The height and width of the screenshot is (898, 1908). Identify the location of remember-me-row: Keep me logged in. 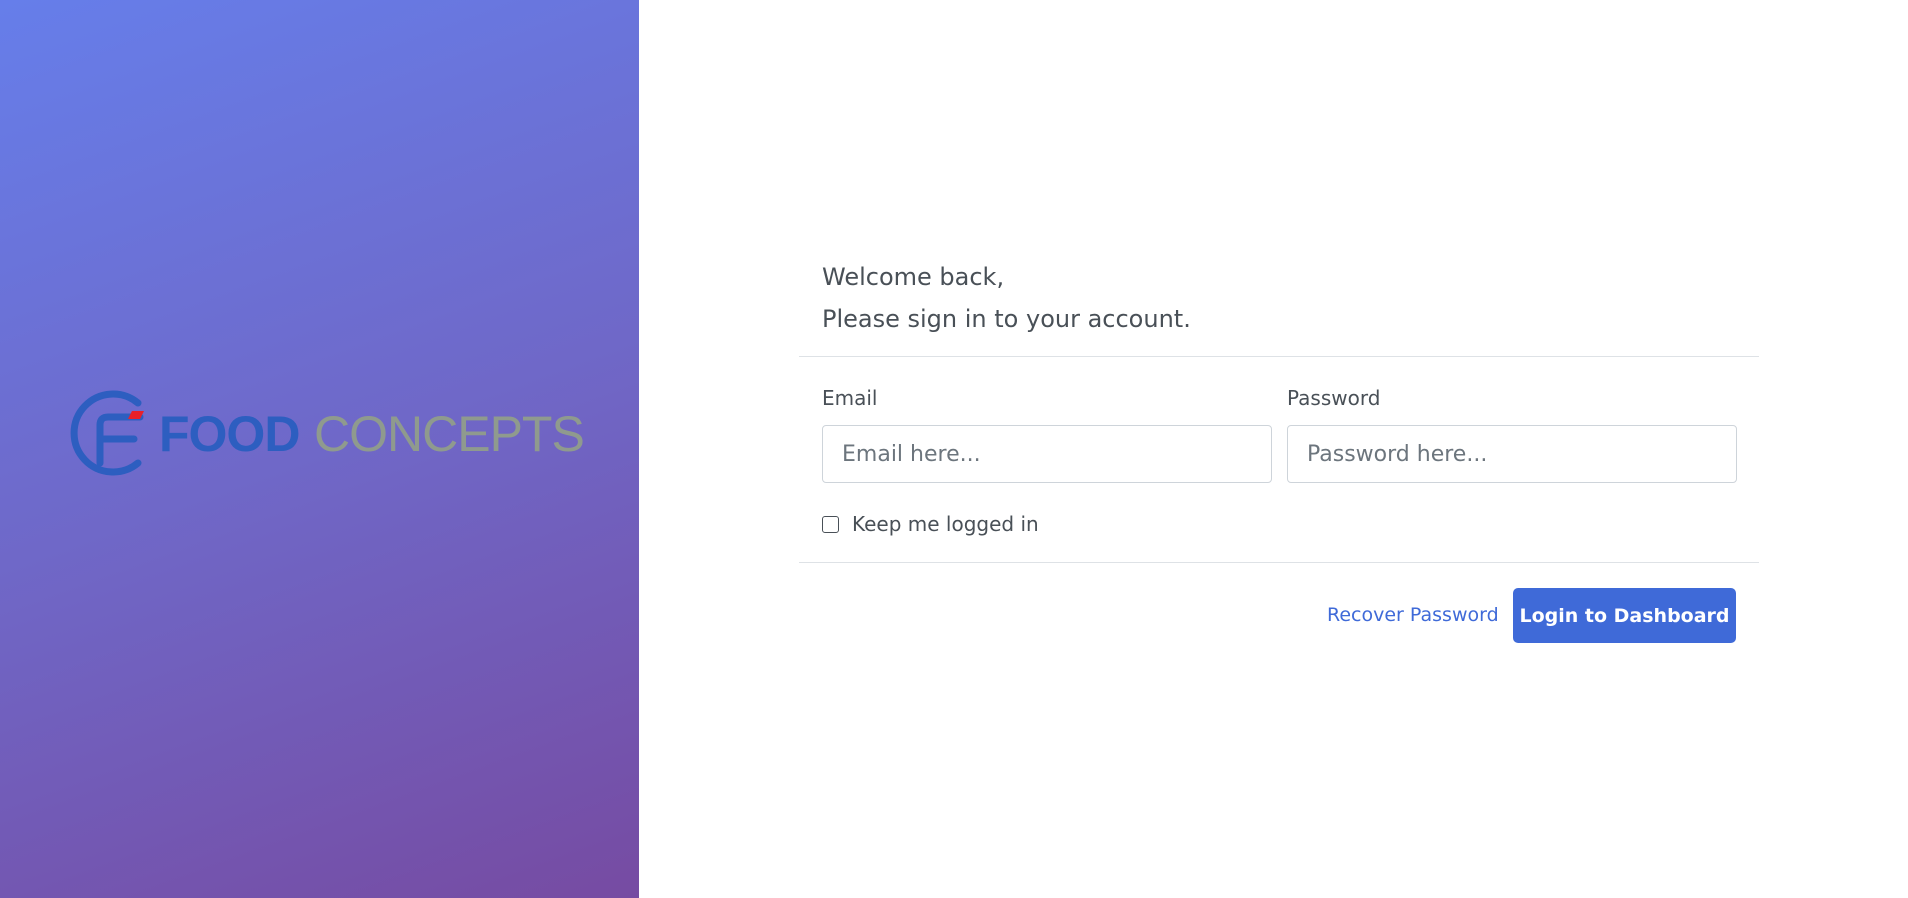
(930, 524).